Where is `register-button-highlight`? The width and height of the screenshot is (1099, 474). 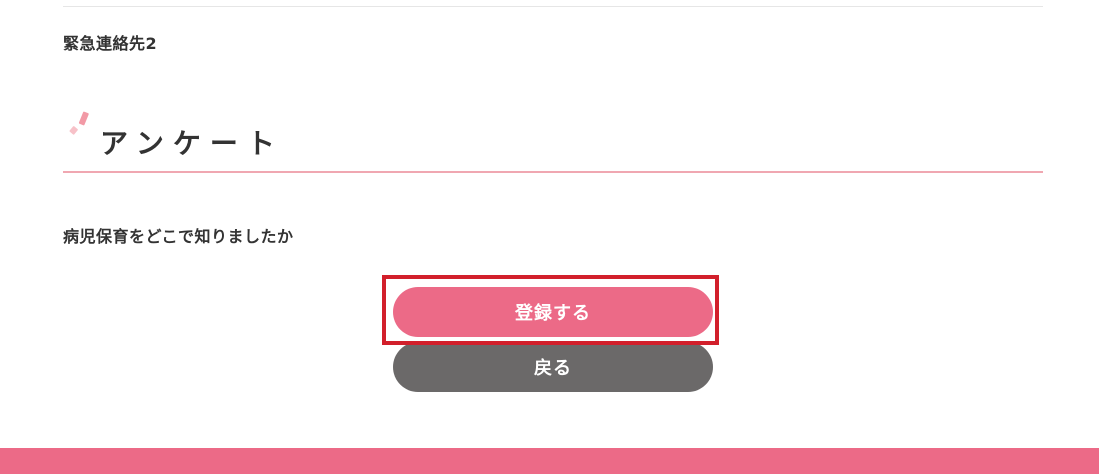 register-button-highlight is located at coordinates (550, 310).